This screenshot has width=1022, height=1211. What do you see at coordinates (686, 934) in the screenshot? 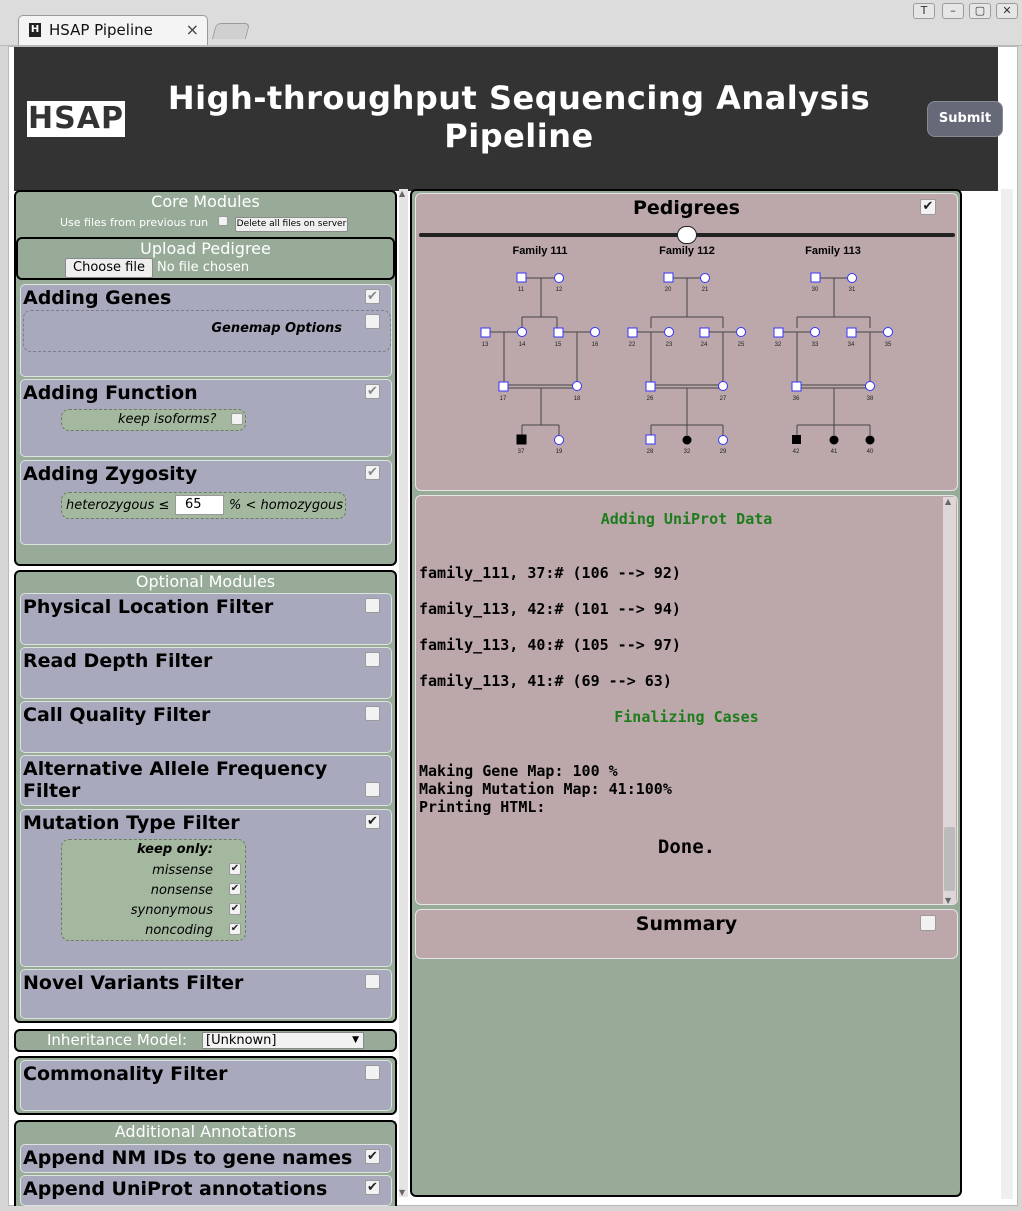
I see `summary-section: Summary` at bounding box center [686, 934].